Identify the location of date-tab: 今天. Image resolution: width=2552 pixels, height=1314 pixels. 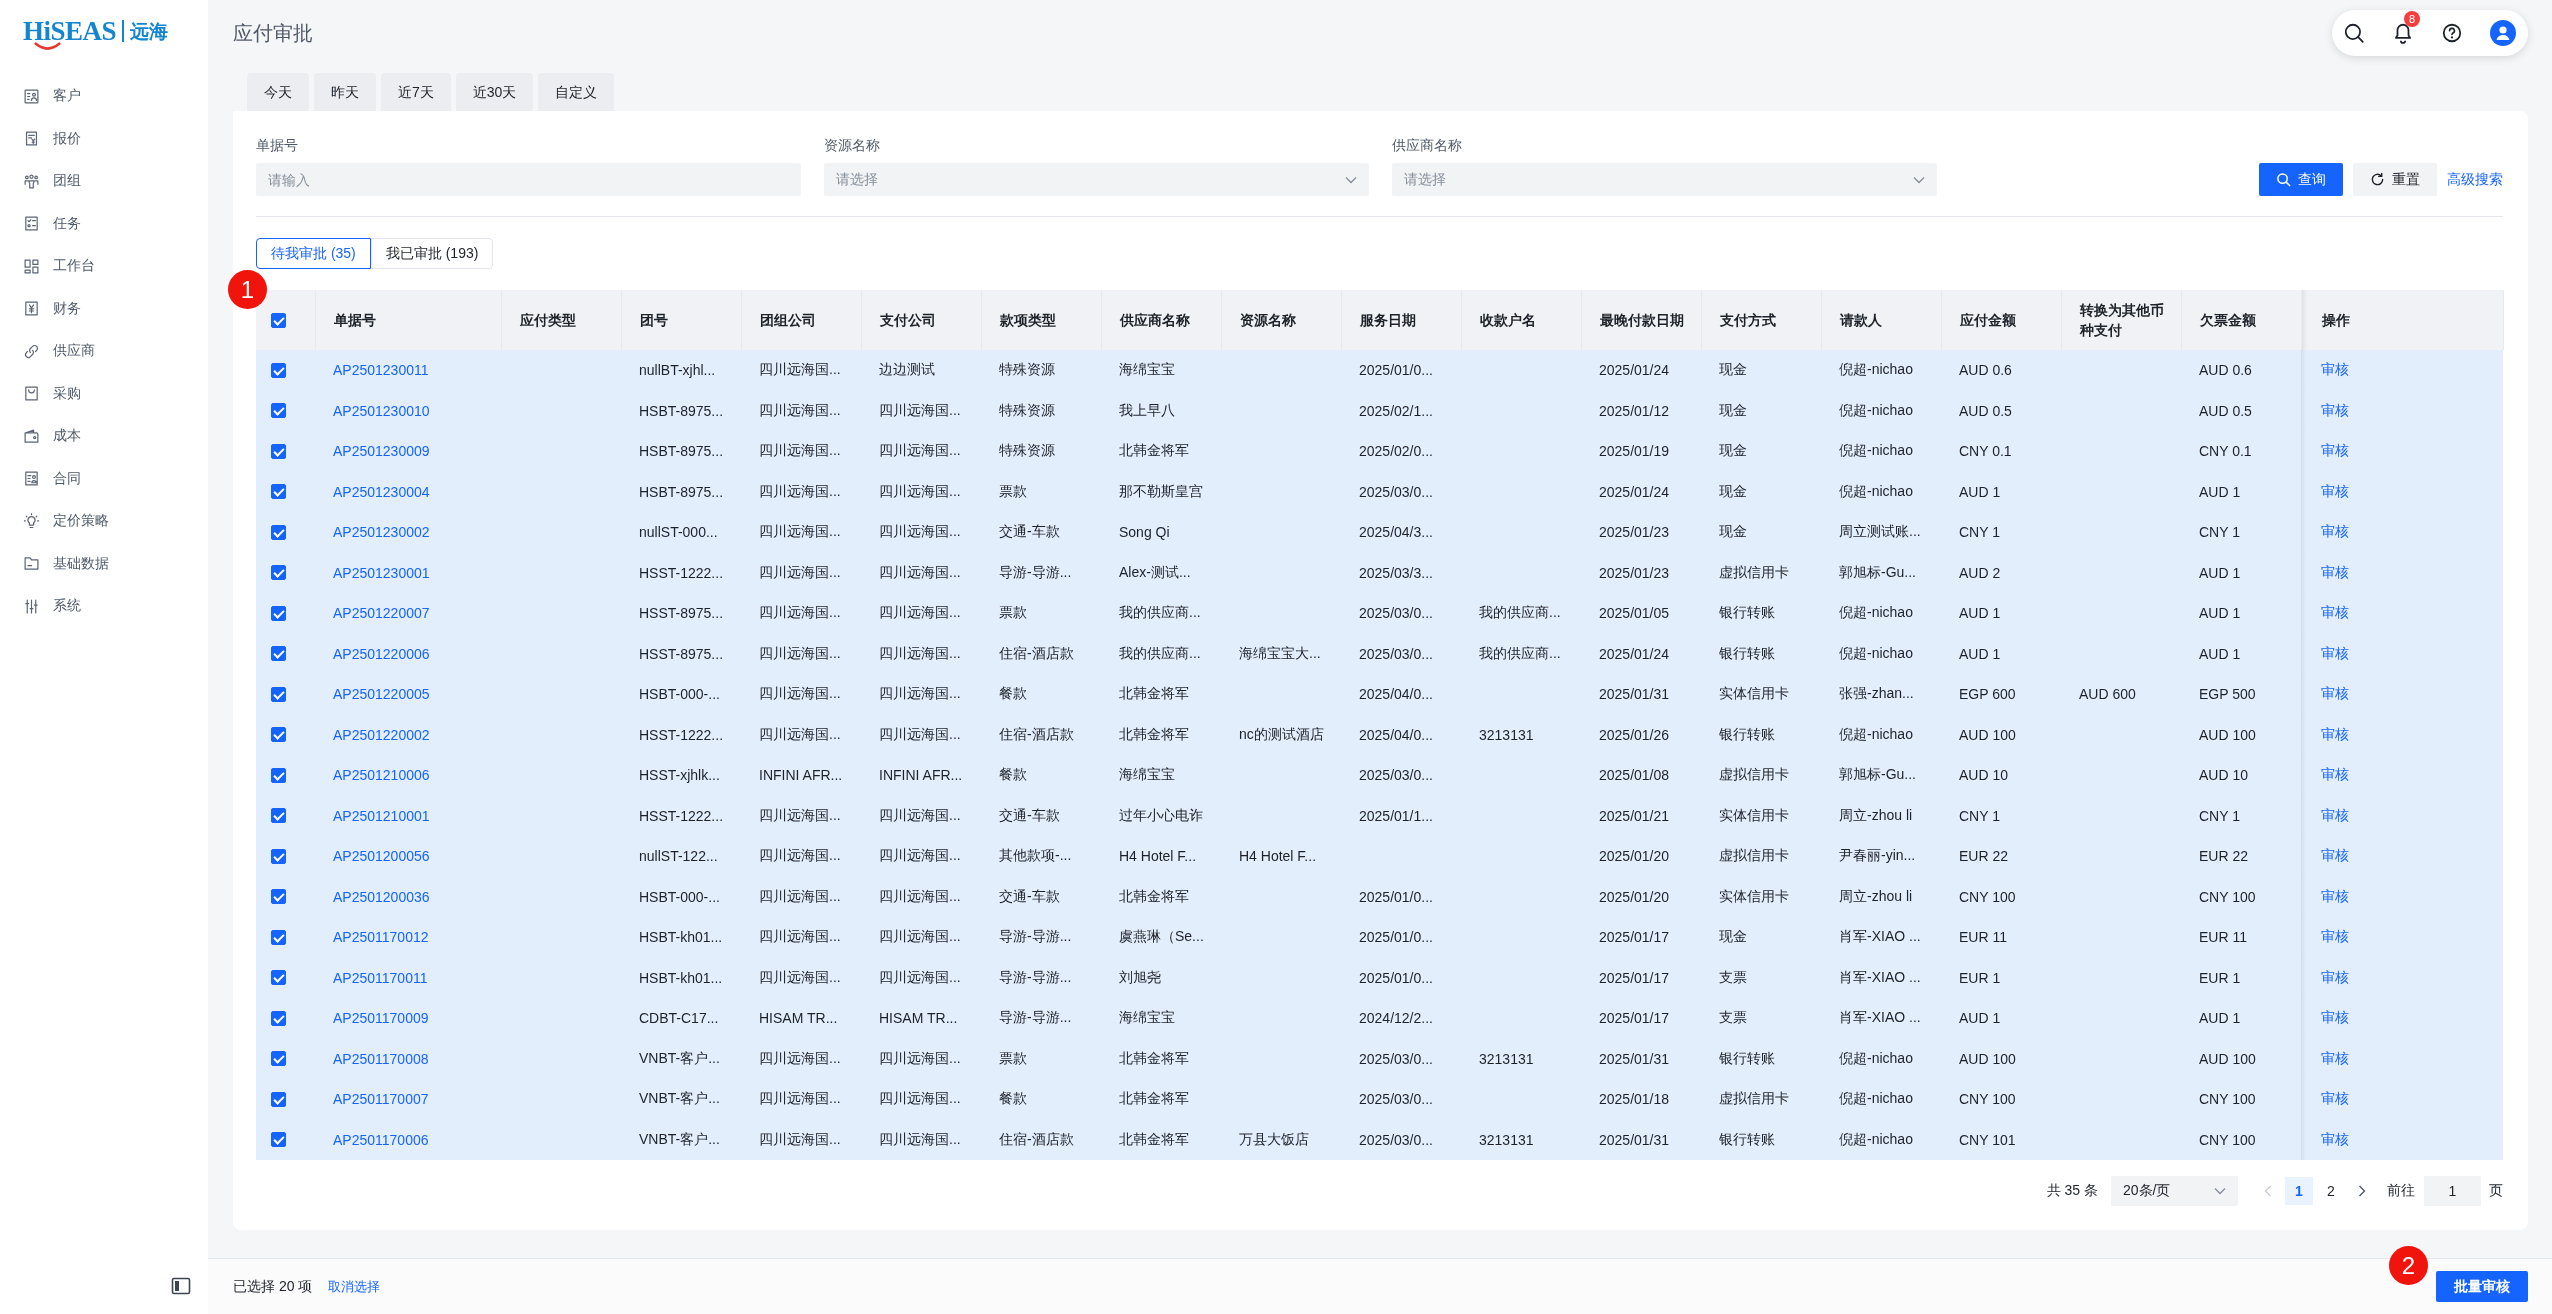
(278, 92).